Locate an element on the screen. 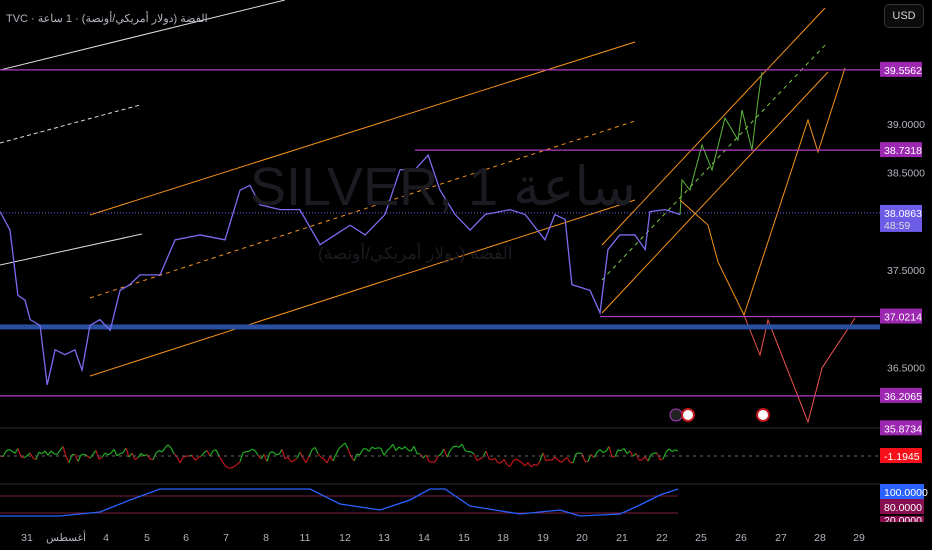  x-tick-label: 31 is located at coordinates (27, 538).